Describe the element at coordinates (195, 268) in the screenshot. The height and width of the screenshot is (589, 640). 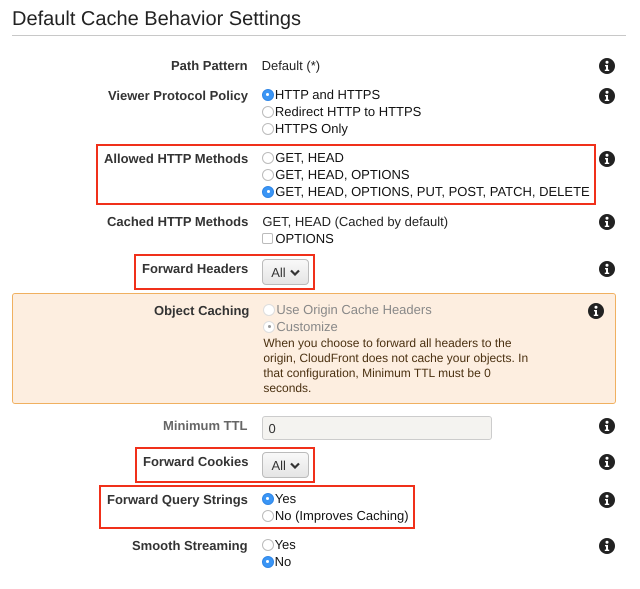
I see `field-label: Forward Headers` at that location.